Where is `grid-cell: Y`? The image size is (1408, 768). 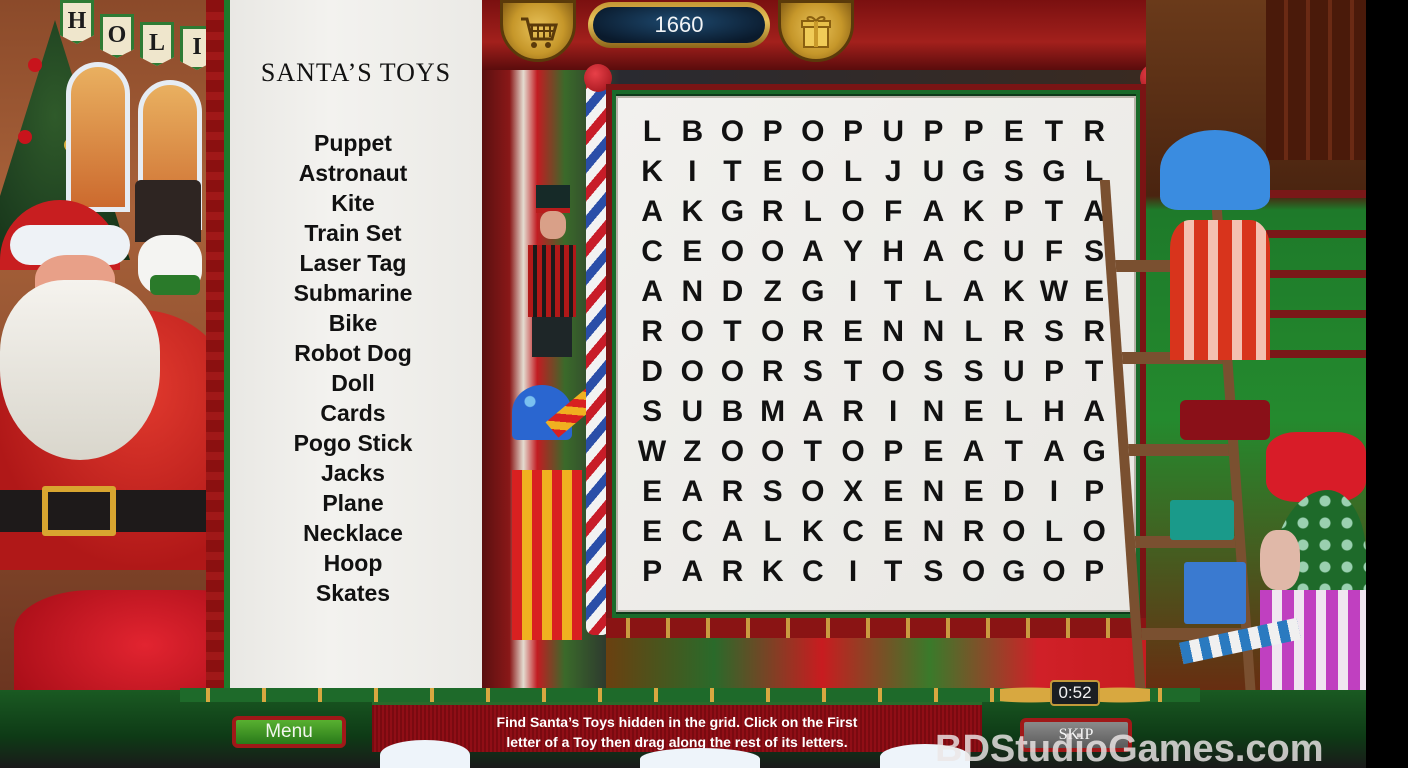
grid-cell: Y is located at coordinates (853, 252).